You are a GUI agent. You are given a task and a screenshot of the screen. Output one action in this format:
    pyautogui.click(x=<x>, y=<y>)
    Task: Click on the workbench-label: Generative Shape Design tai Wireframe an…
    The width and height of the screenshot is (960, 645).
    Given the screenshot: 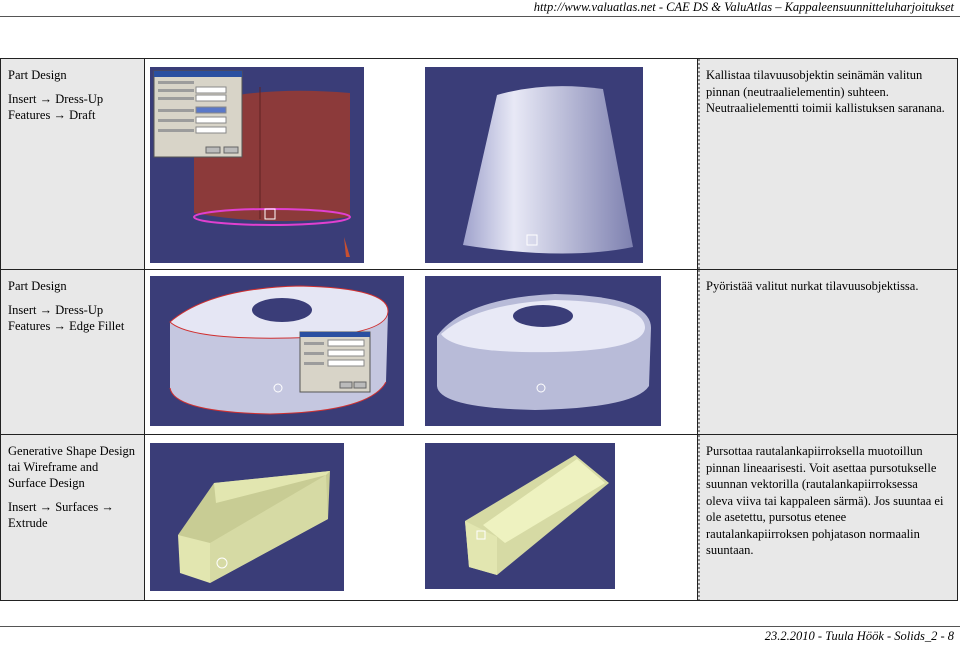 What is the action you would take?
    pyautogui.click(x=72, y=467)
    